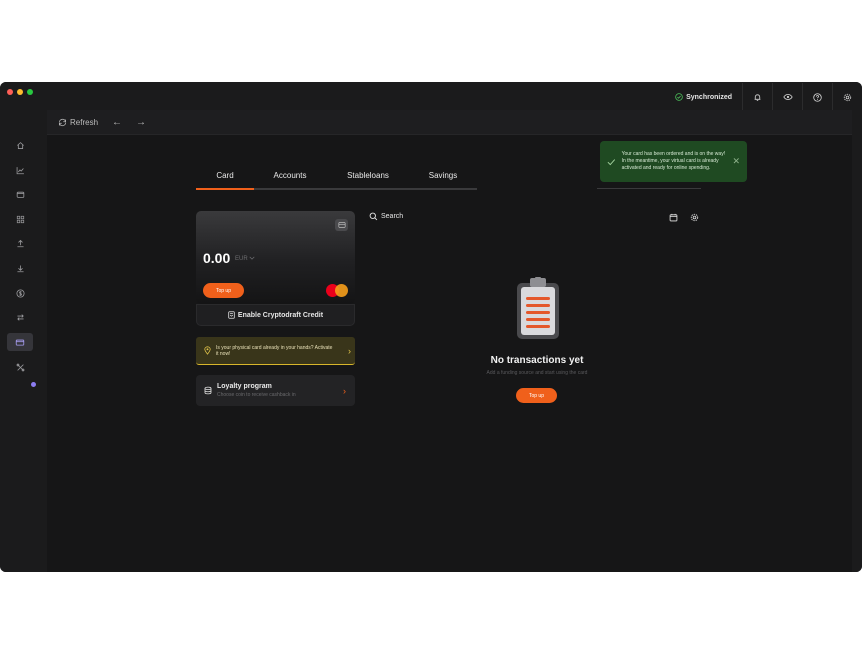 This screenshot has width=862, height=655. I want to click on calendar-icon, so click(673, 217).